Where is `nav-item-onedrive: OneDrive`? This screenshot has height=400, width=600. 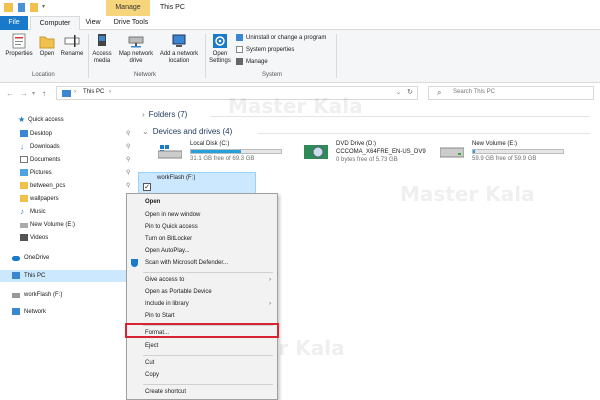
nav-item-onedrive: OneDrive is located at coordinates (70, 258).